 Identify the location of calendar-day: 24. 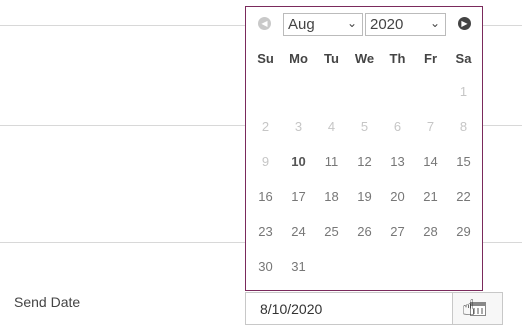
(298, 231).